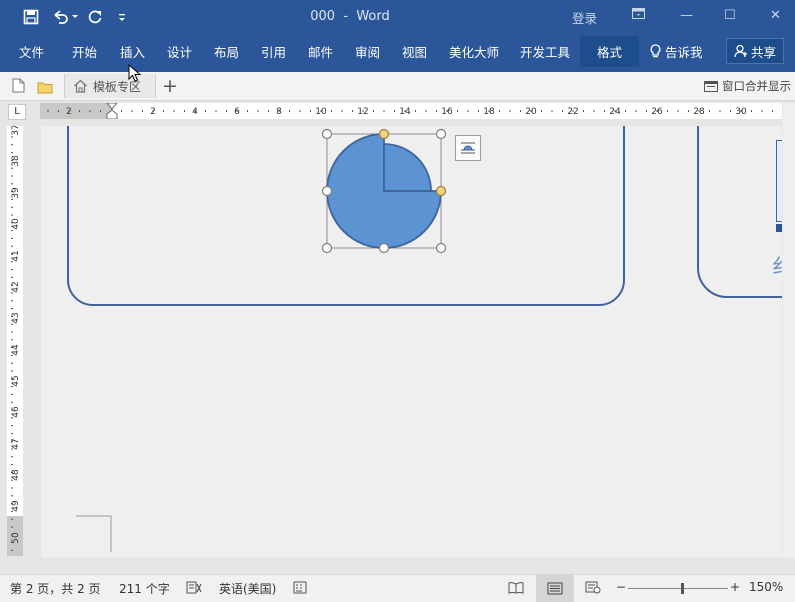 The width and height of the screenshot is (795, 602). I want to click on ruler-label: 46, so click(16, 412).